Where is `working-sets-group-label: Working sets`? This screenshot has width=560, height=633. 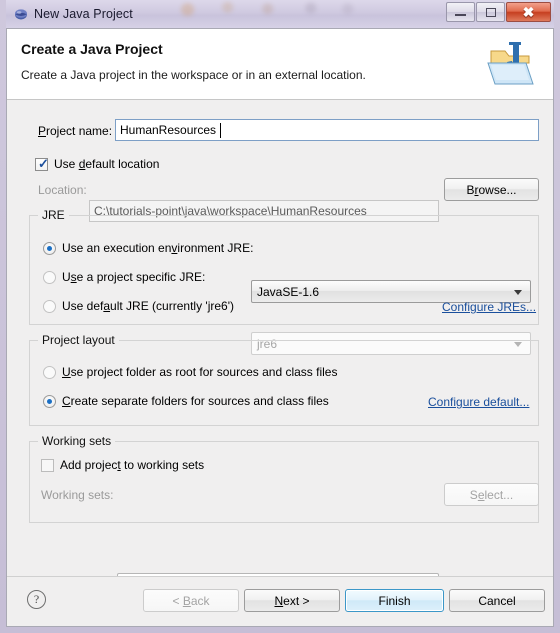 working-sets-group-label: Working sets is located at coordinates (77, 441).